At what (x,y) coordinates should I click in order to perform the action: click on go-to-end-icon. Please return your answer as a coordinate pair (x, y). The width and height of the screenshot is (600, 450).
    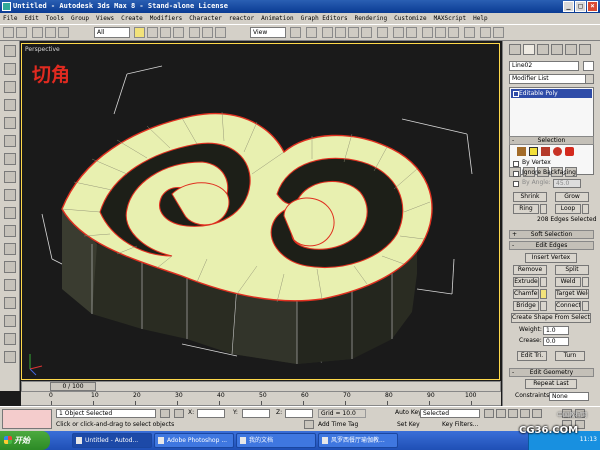
    Looking at the image, I should click on (537, 413).